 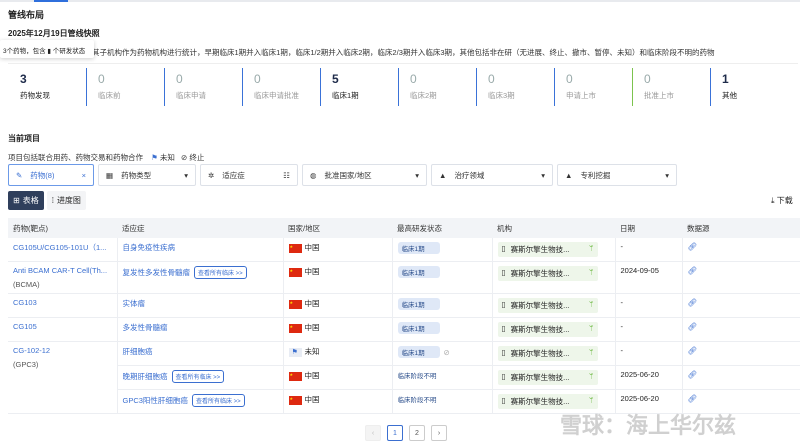 I want to click on country-name: 未知, so click(x=312, y=351).